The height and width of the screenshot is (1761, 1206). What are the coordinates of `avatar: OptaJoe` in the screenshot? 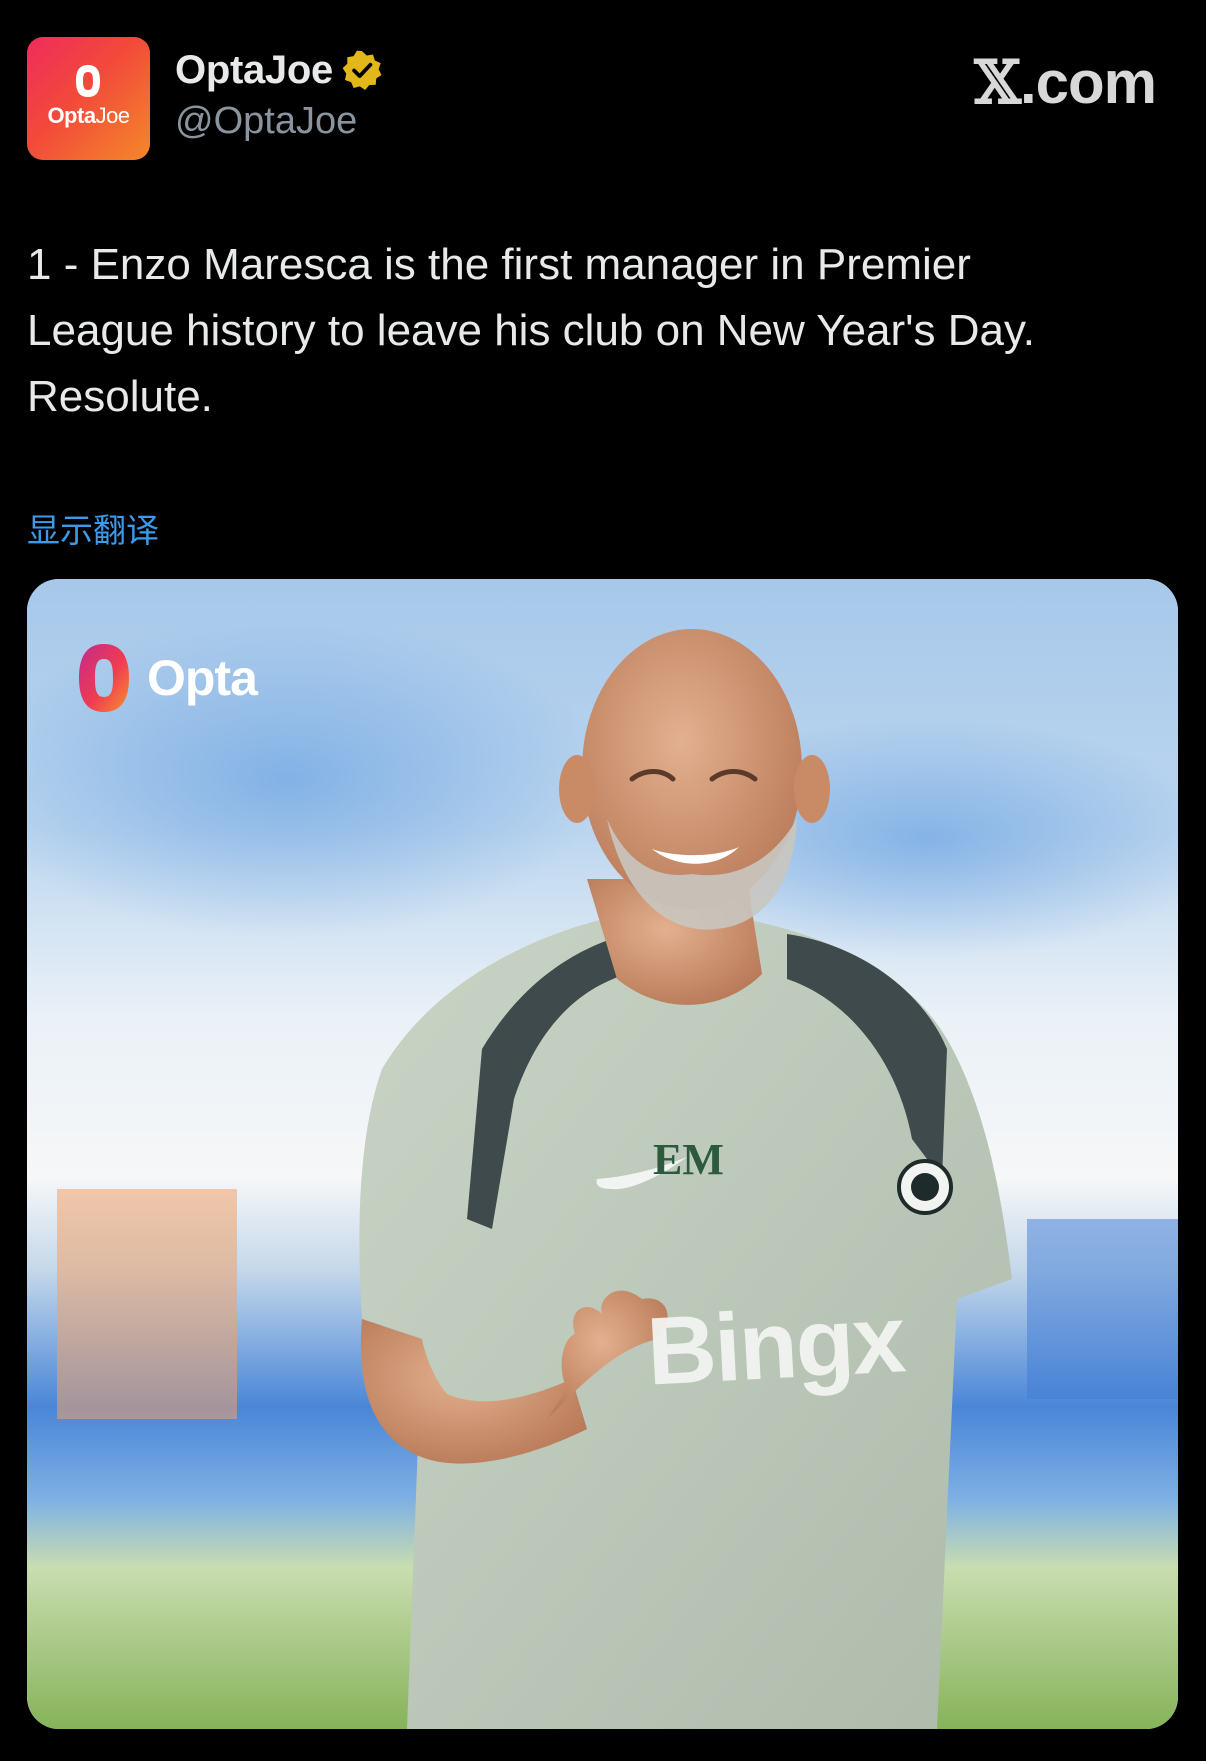 It's located at (88, 98).